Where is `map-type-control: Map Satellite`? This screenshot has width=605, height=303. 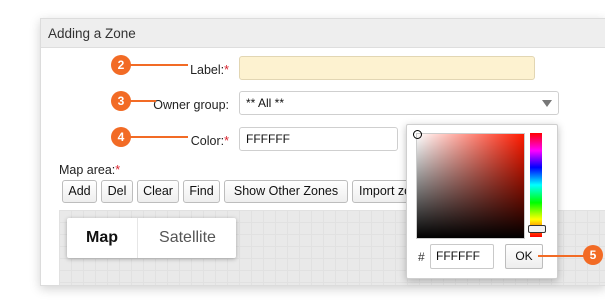 map-type-control: Map Satellite is located at coordinates (151, 238).